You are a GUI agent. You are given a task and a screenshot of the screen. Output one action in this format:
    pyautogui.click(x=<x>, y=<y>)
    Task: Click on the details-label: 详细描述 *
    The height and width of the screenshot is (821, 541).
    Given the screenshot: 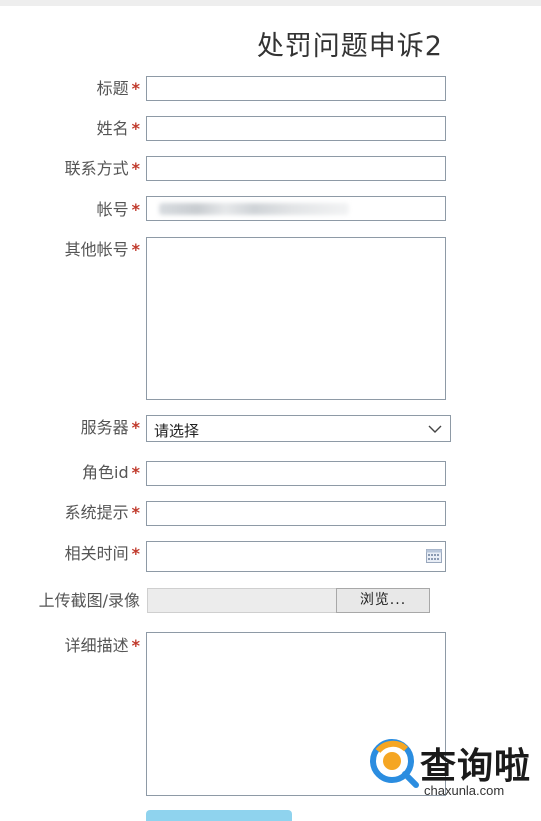 What is the action you would take?
    pyautogui.click(x=102, y=644)
    